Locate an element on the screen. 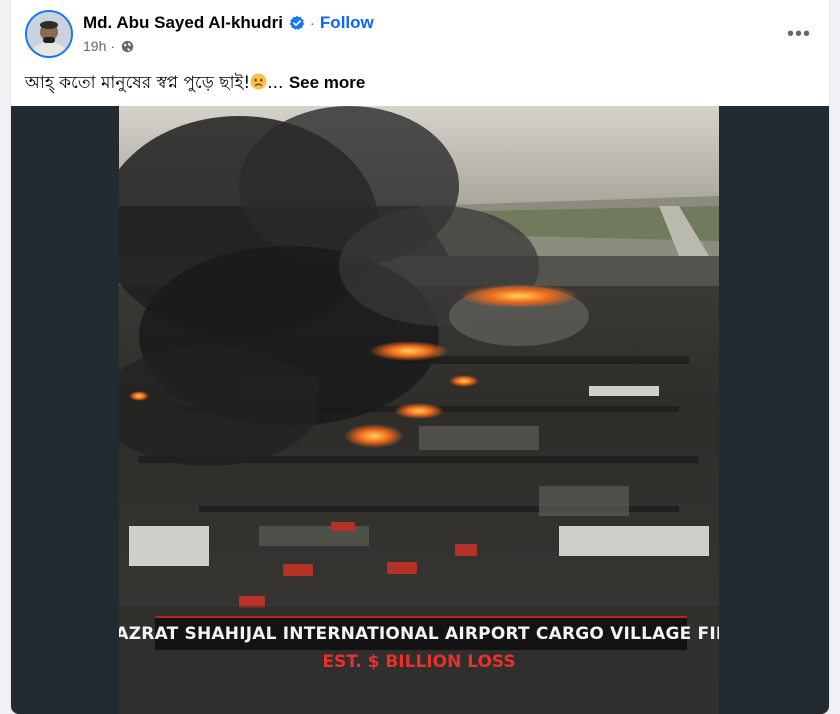 The image size is (840, 714). post-timestamp: 19h is located at coordinates (94, 46).